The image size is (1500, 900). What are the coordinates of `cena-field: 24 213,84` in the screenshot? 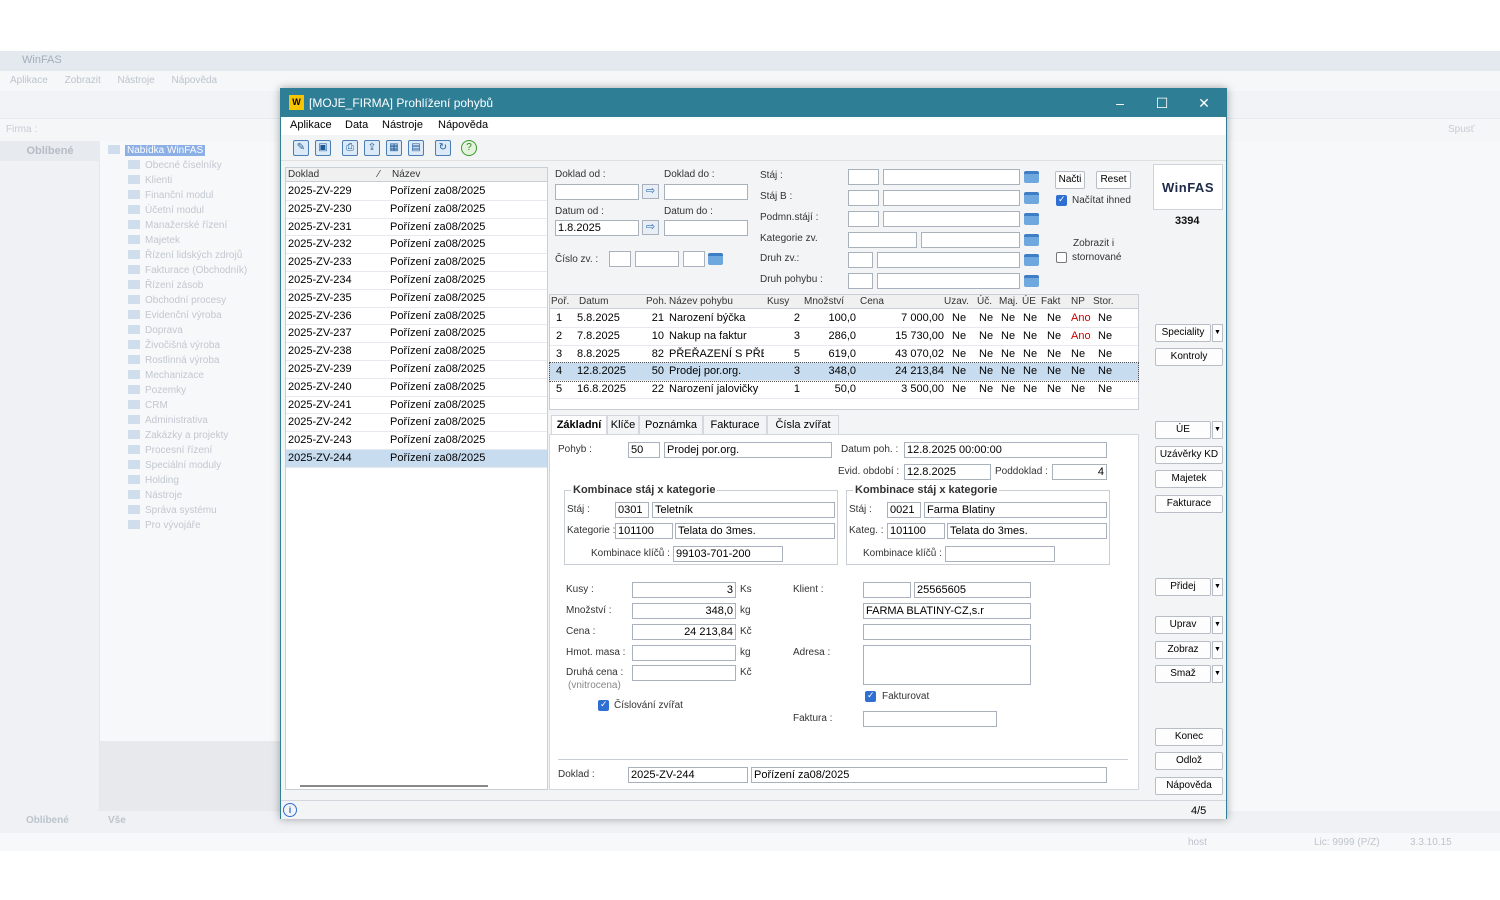 It's located at (684, 632).